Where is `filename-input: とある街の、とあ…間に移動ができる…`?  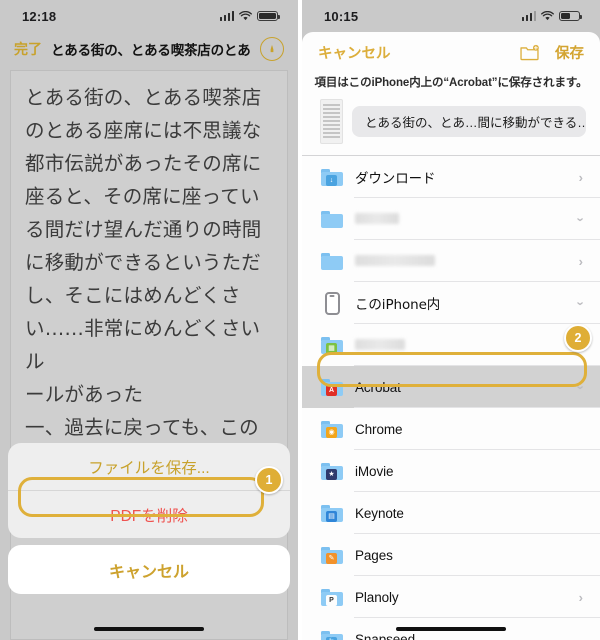 filename-input: とある街の、とあ…間に移動ができる… is located at coordinates (469, 121).